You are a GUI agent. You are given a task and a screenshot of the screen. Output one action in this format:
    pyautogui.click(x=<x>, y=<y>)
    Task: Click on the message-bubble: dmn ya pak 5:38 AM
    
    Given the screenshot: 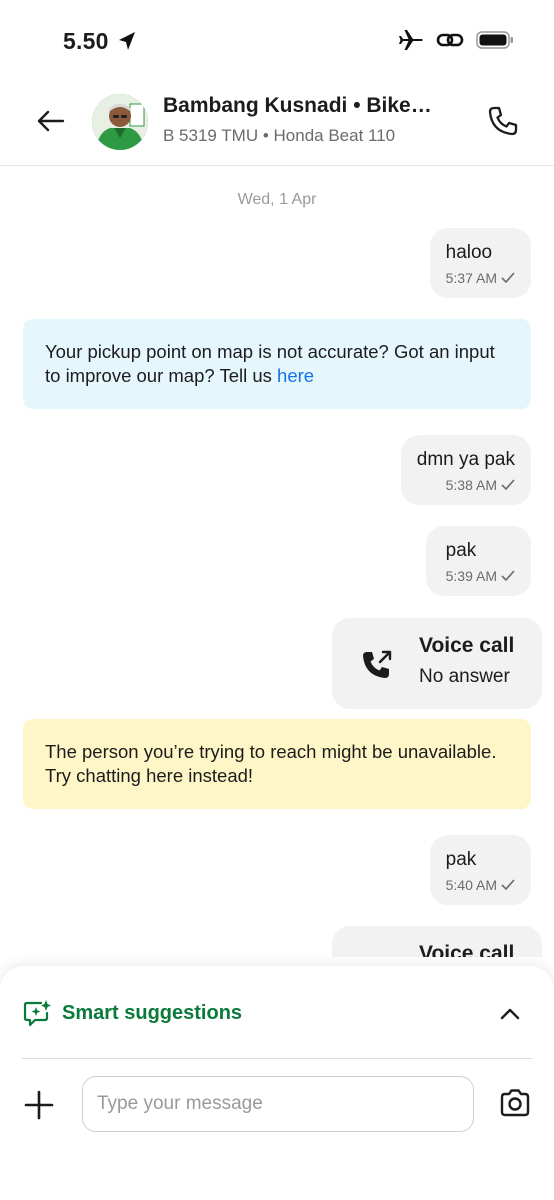 What is the action you would take?
    pyautogui.click(x=465, y=470)
    